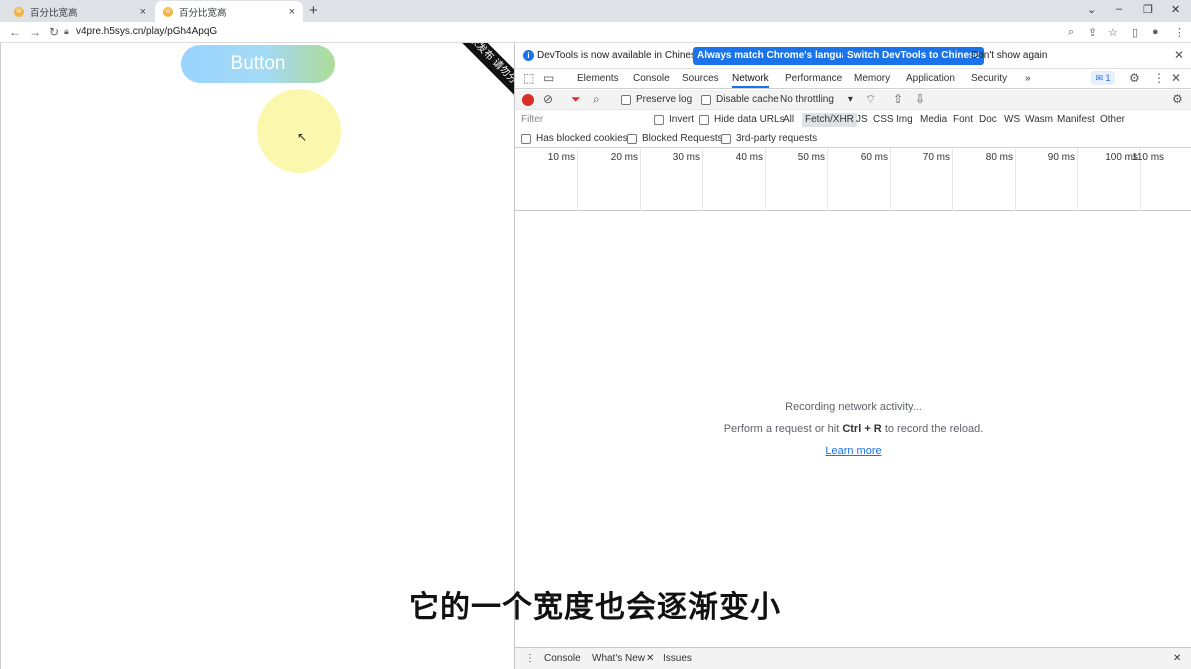  What do you see at coordinates (872, 78) in the screenshot?
I see `tab-memory: Memory` at bounding box center [872, 78].